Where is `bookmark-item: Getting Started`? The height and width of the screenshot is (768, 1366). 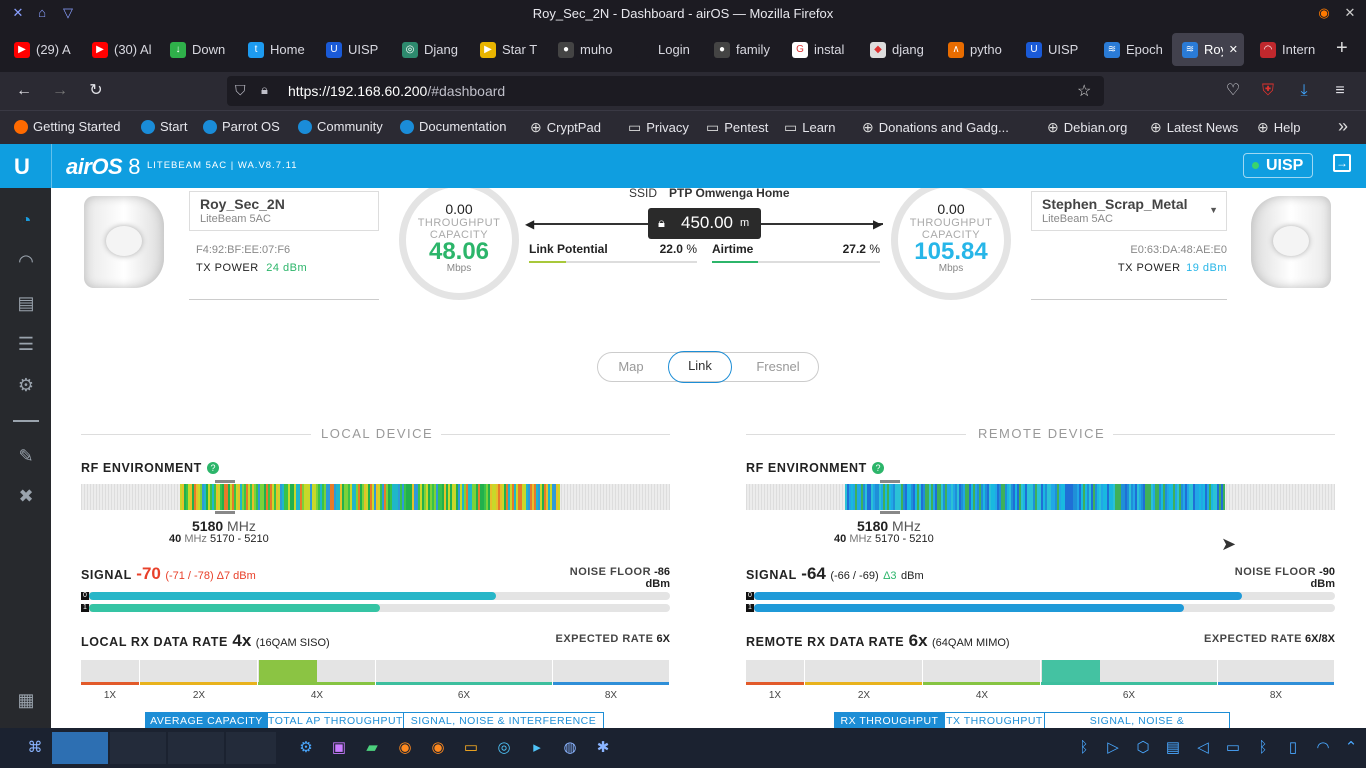
bookmark-item: Getting Started is located at coordinates (67, 126).